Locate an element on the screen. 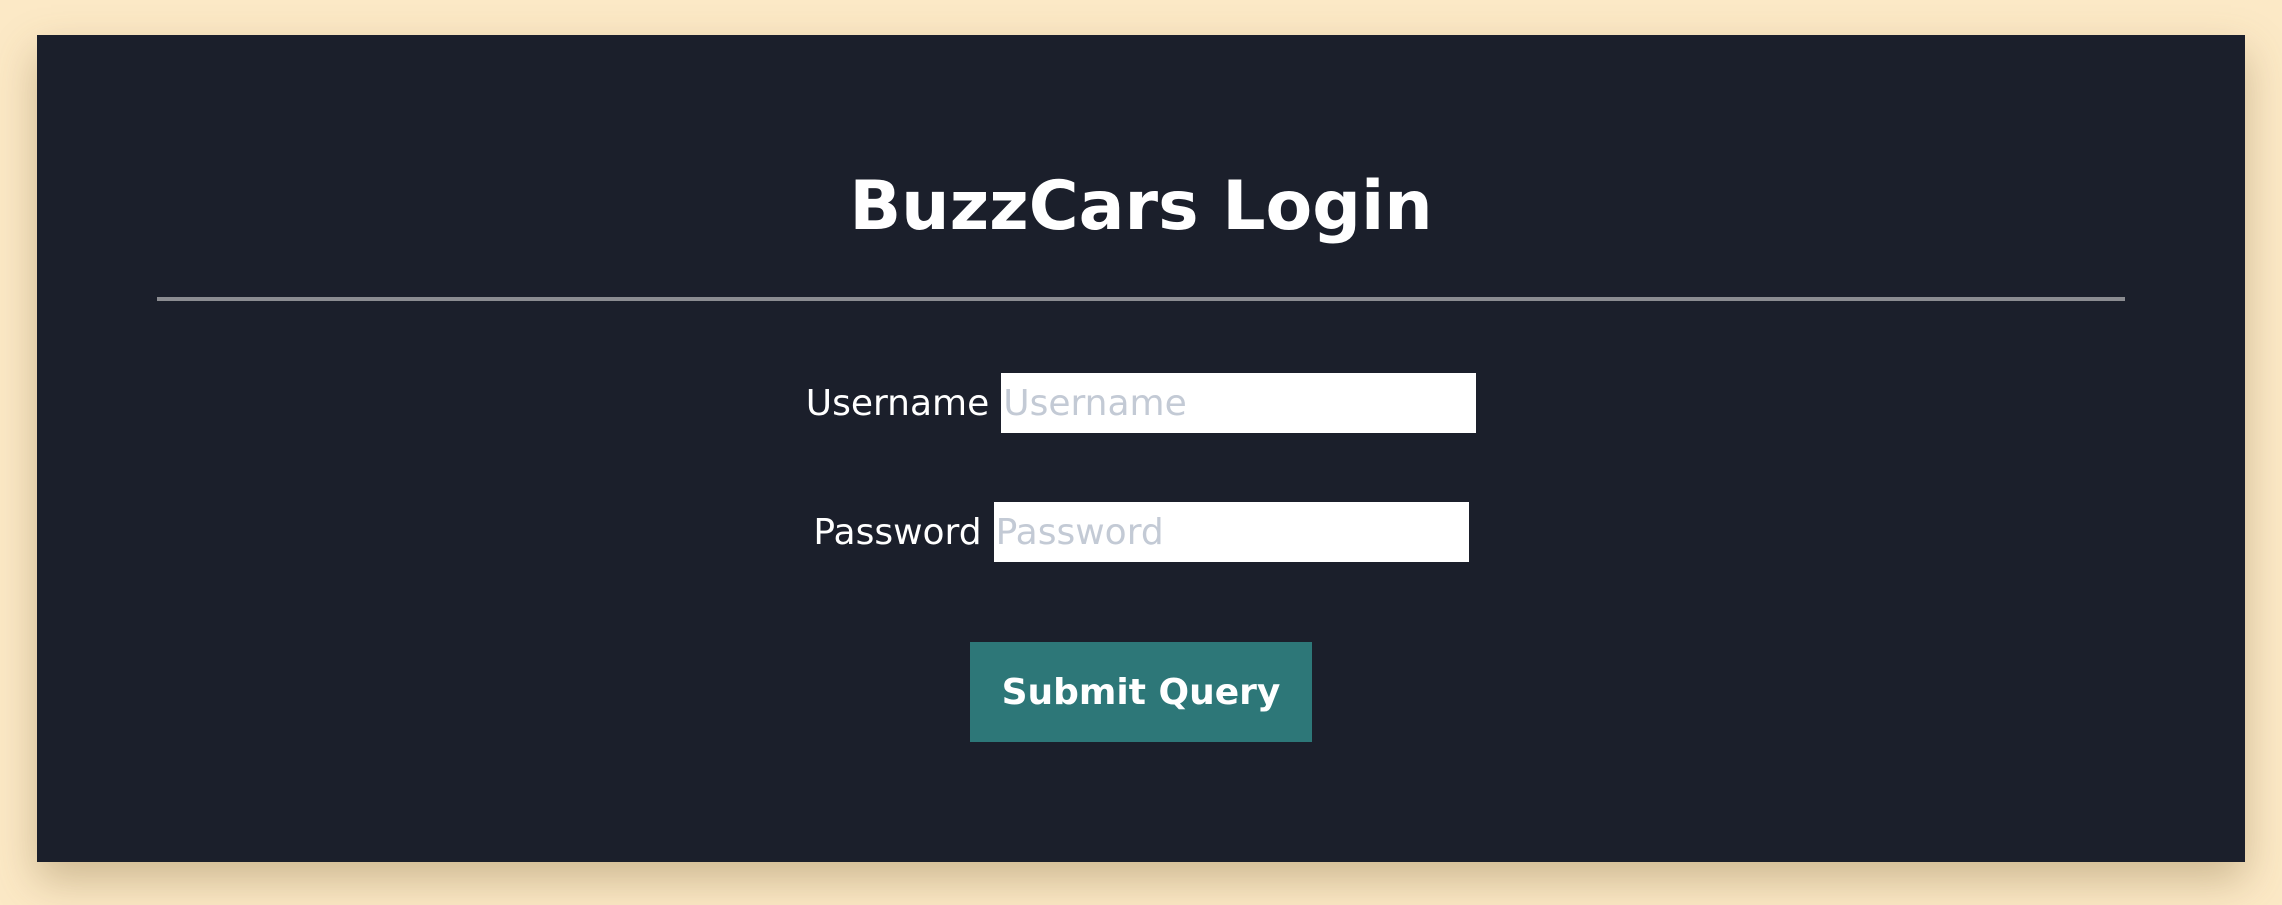 This screenshot has height=905, width=2282. password-row: Password is located at coordinates (1141, 532).